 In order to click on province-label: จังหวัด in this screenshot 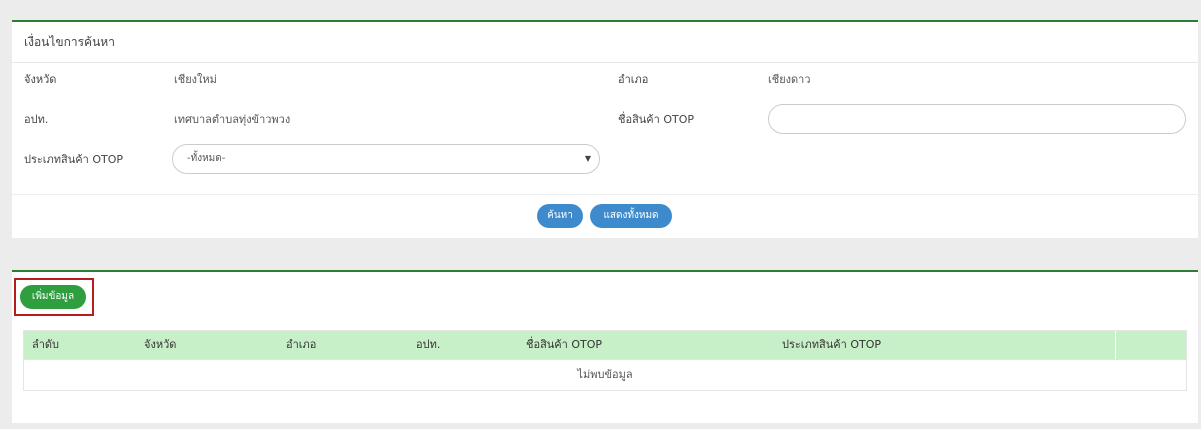, I will do `click(40, 79)`.